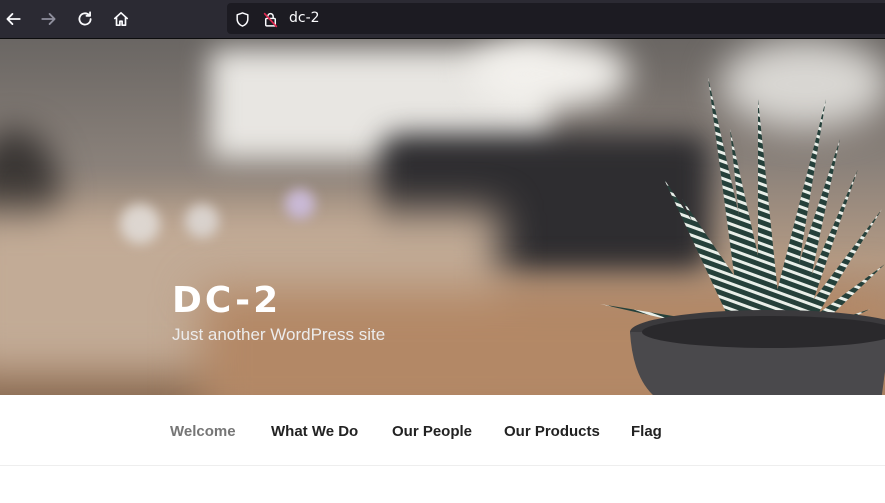  I want to click on arrow-right-icon, so click(48, 19).